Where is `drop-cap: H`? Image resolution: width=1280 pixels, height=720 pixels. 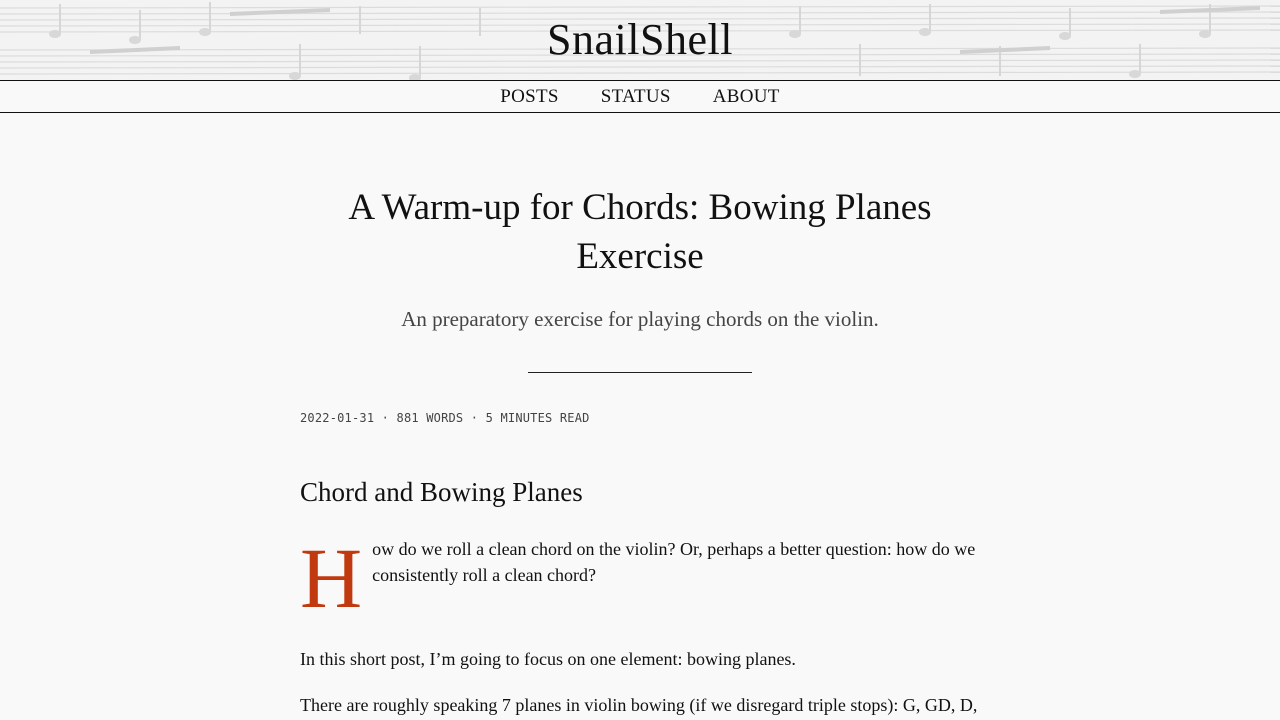
drop-cap: H is located at coordinates (331, 578).